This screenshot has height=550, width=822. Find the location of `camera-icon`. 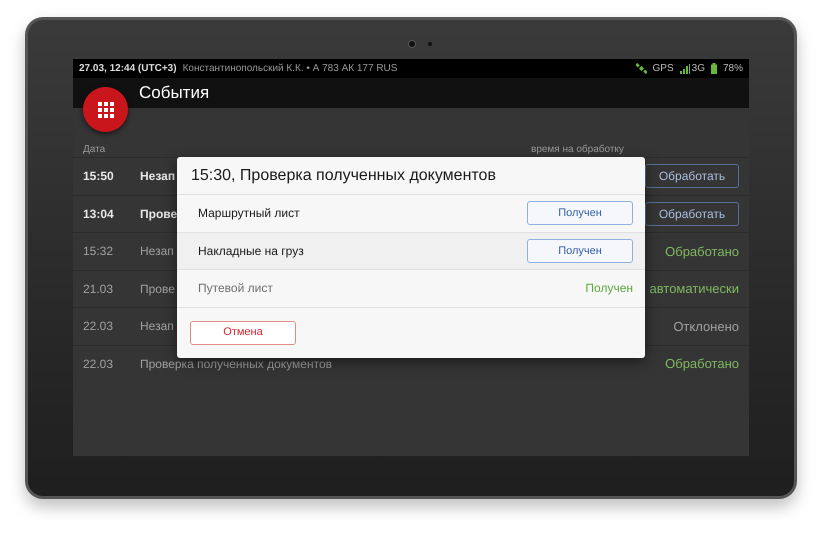

camera-icon is located at coordinates (412, 44).